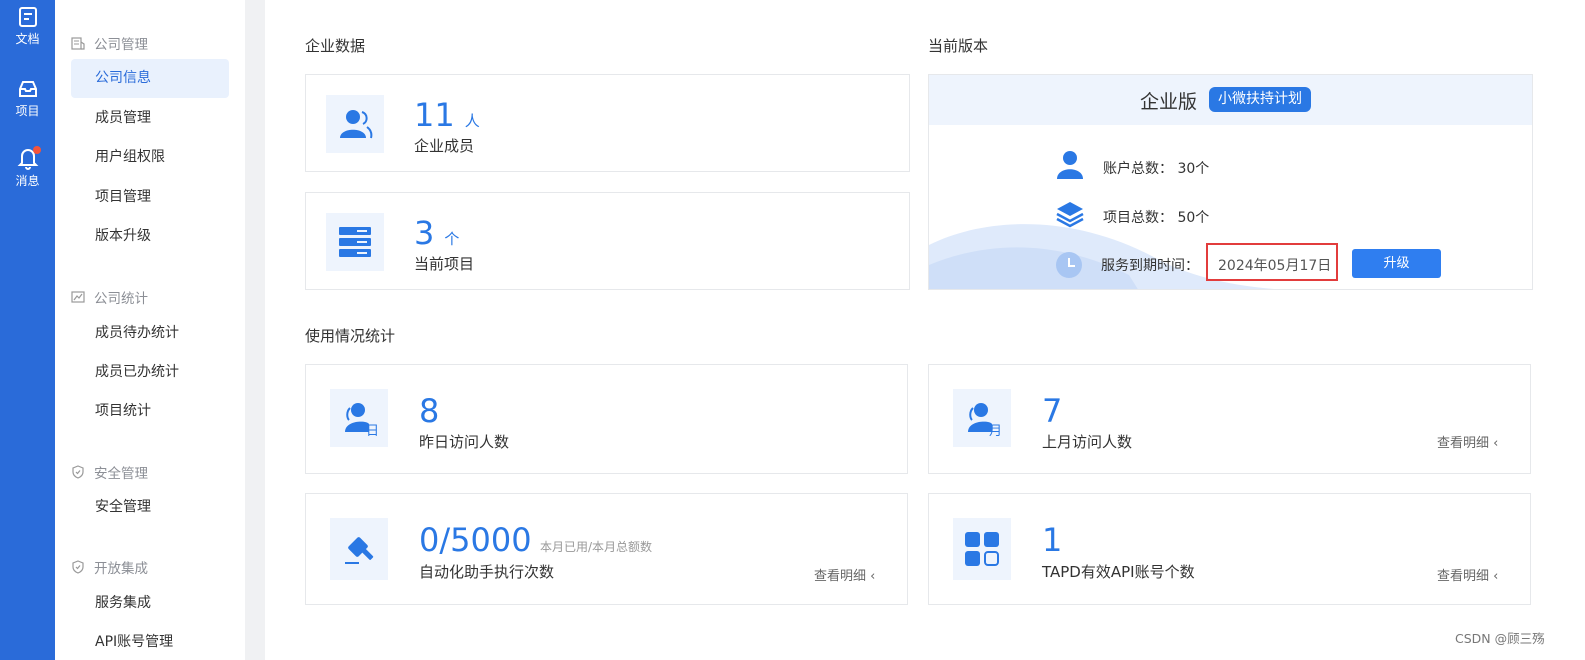 Image resolution: width=1585 pixels, height=660 pixels. What do you see at coordinates (150, 603) in the screenshot?
I see `sidebar-item-service-integration: 服务集成` at bounding box center [150, 603].